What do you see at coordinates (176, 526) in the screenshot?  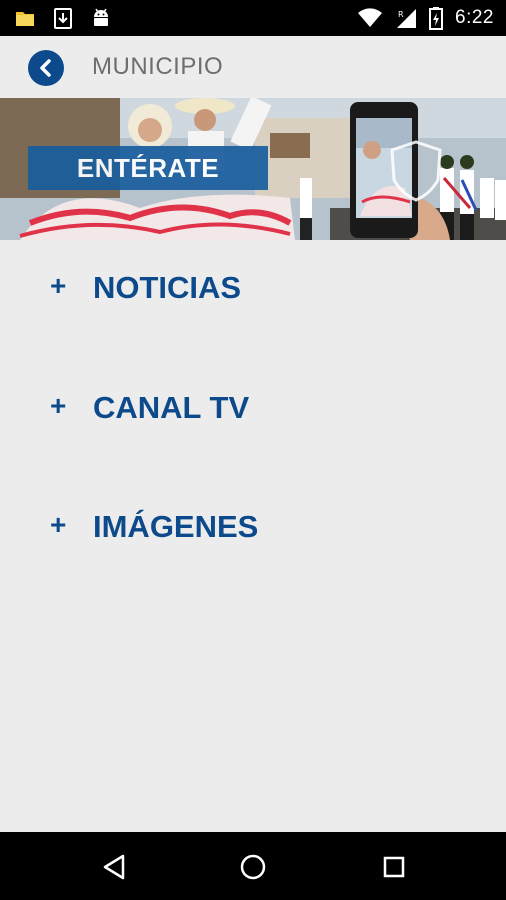 I see `menu-item-label: IMÁGENES` at bounding box center [176, 526].